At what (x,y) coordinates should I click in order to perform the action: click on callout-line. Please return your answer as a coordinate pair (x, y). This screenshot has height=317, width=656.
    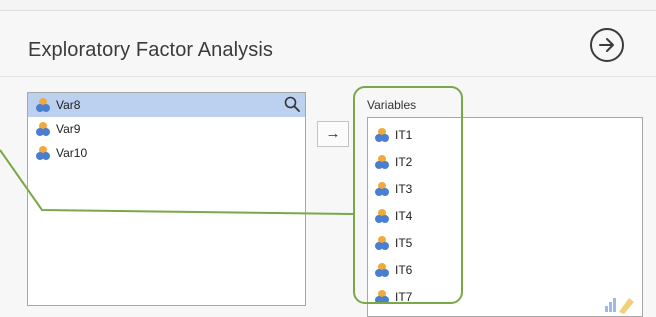
    Looking at the image, I should click on (177, 182).